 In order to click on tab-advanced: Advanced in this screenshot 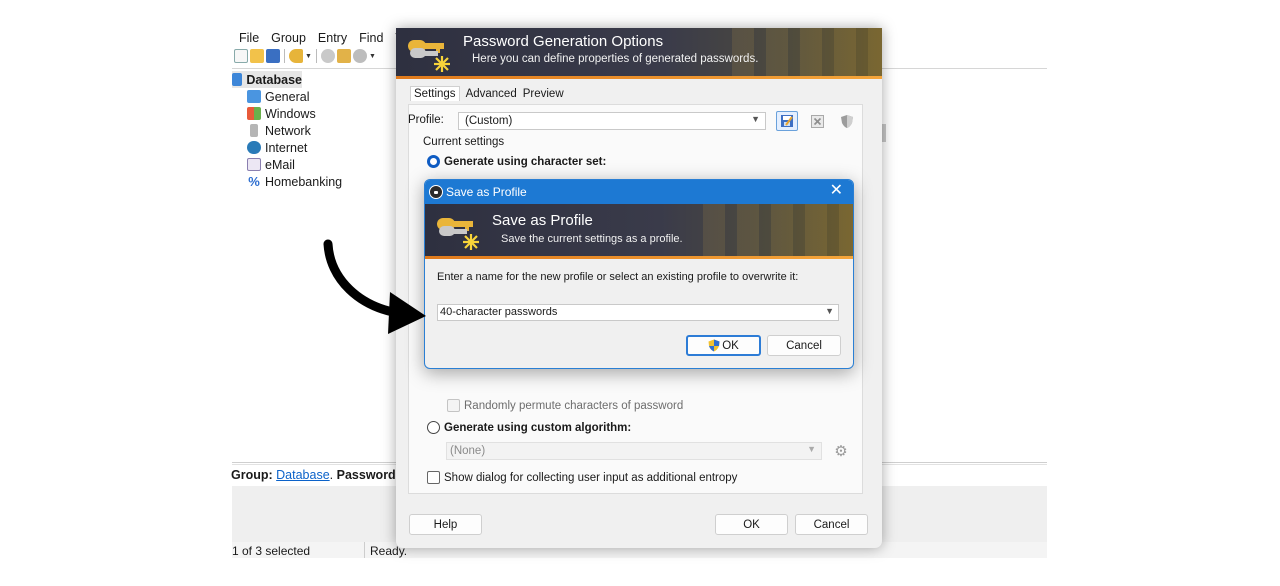, I will do `click(491, 94)`.